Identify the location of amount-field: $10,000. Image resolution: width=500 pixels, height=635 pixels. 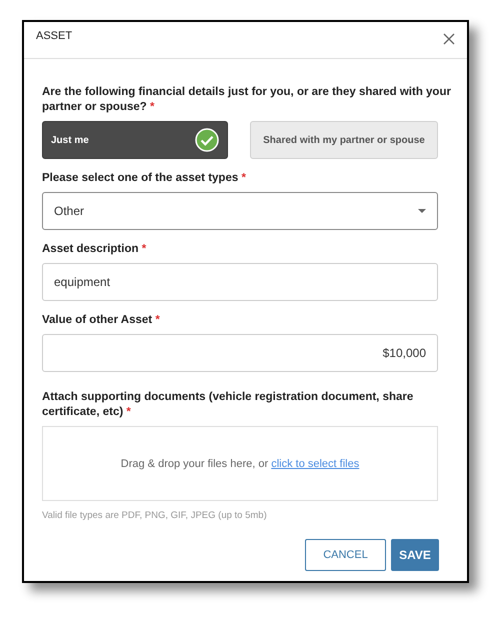
(240, 353).